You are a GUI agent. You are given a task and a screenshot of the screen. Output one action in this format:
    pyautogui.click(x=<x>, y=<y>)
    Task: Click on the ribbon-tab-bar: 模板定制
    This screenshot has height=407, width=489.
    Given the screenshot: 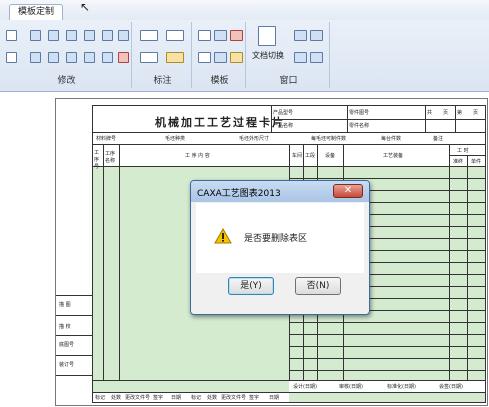 What is the action you would take?
    pyautogui.click(x=244, y=10)
    